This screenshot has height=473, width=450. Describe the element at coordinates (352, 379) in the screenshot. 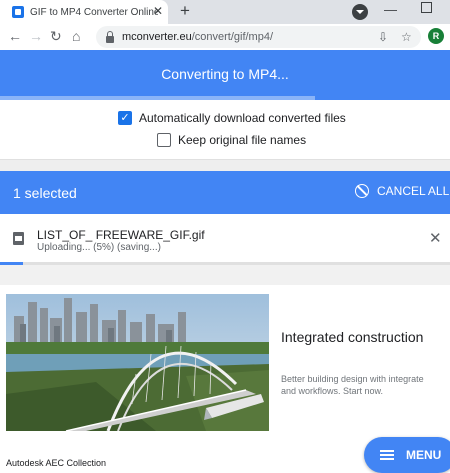

I see `ad-description-line: Better building design with integrate` at that location.